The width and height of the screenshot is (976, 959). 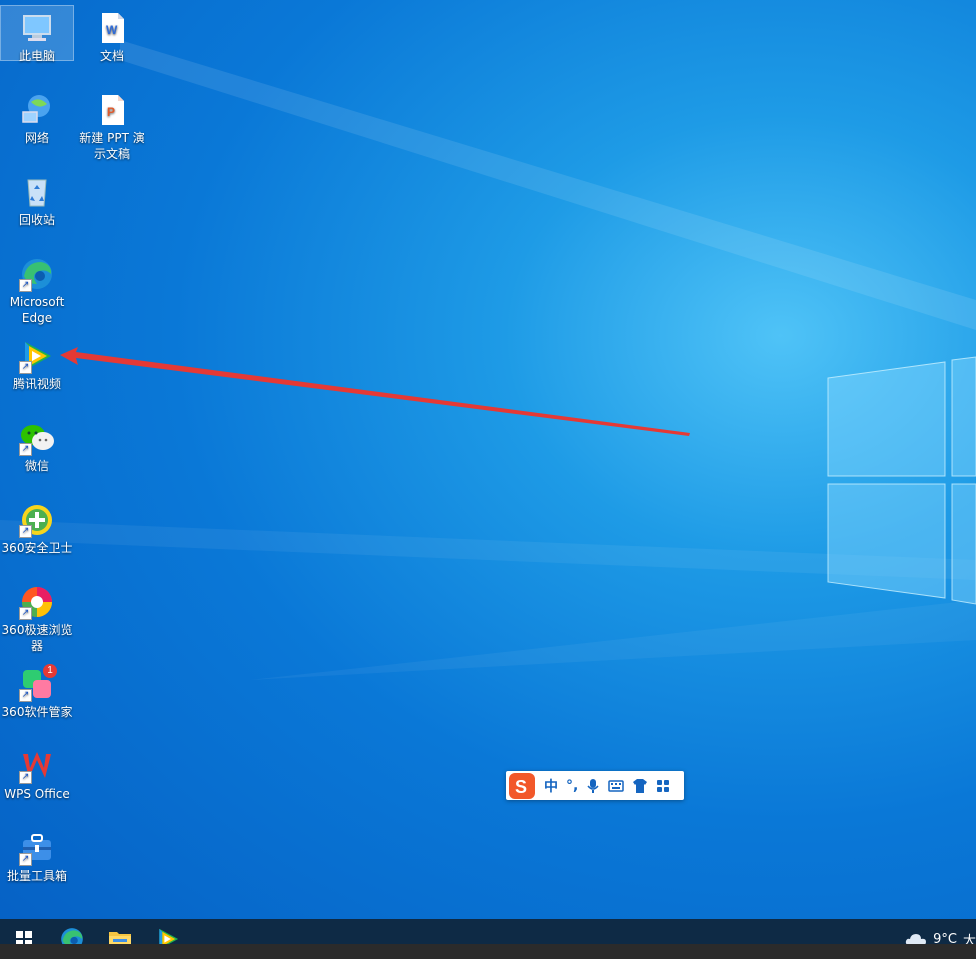 What do you see at coordinates (37, 794) in the screenshot?
I see `desktop-icon-label: WPS Office` at bounding box center [37, 794].